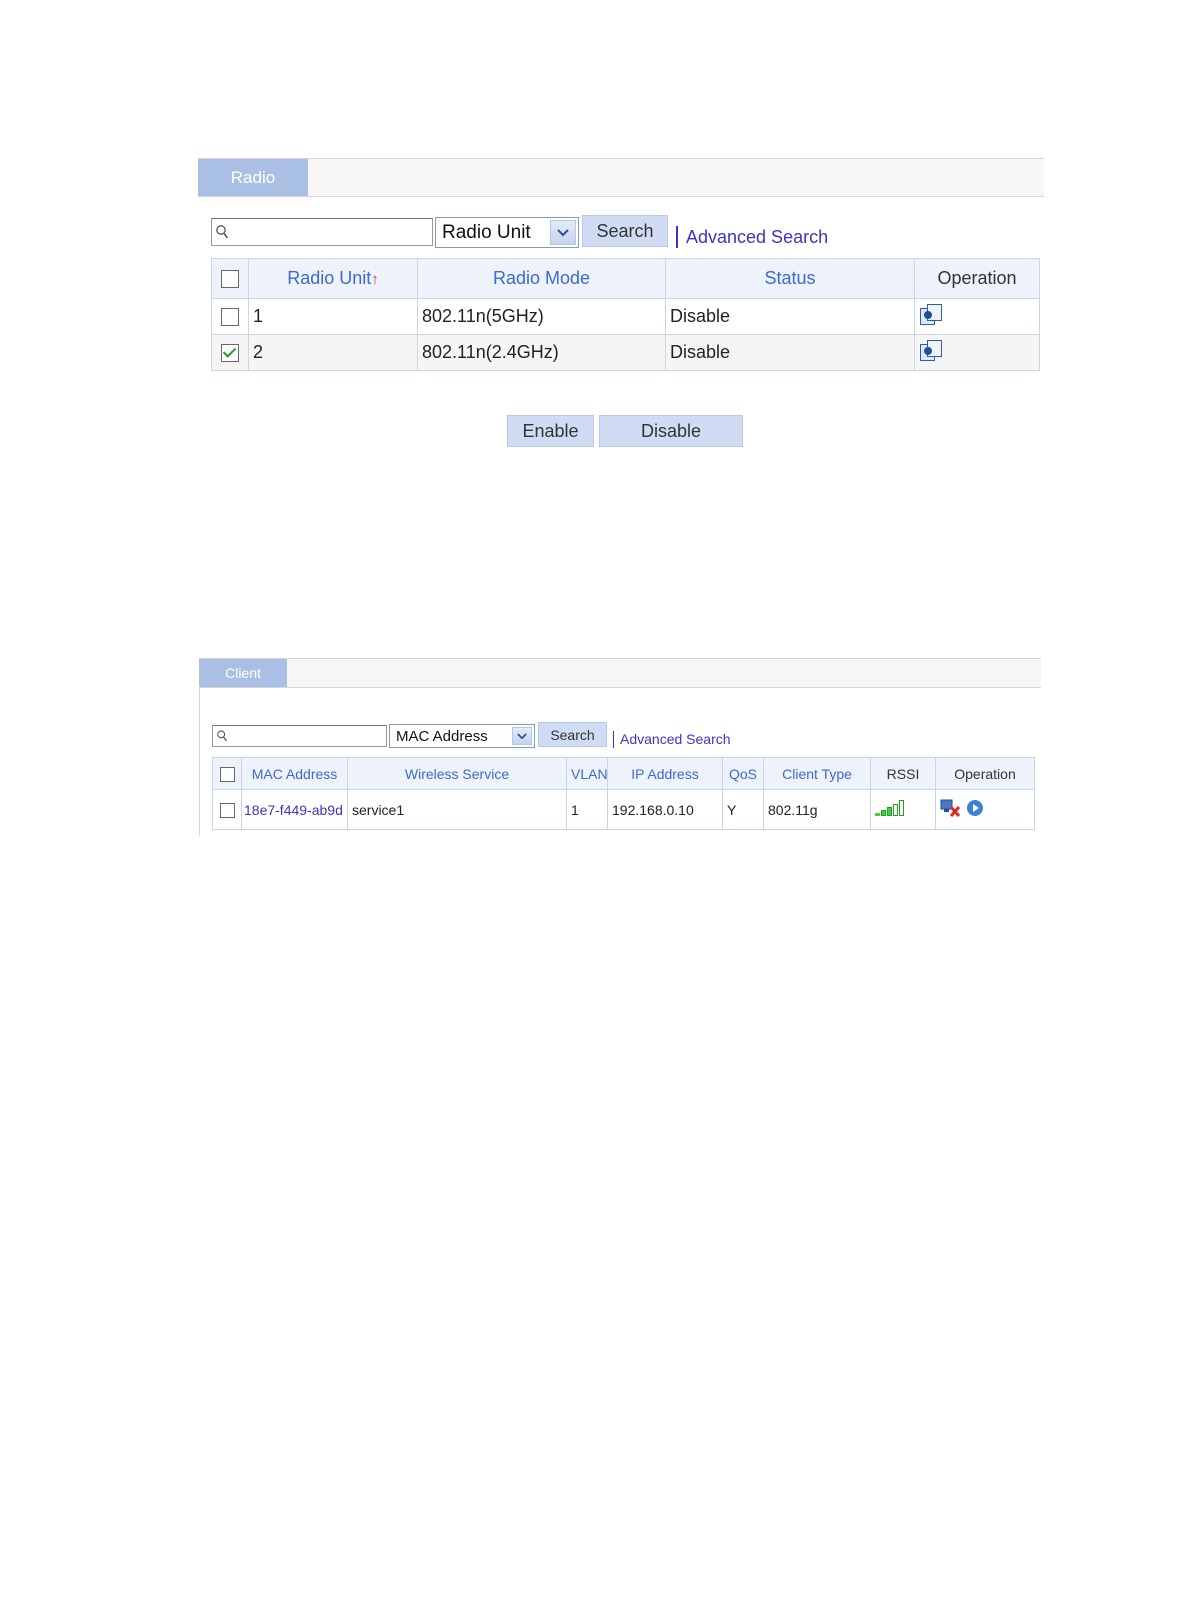  What do you see at coordinates (294, 809) in the screenshot?
I see `cell-mac-address-link: 18e7-f449-ab9d` at bounding box center [294, 809].